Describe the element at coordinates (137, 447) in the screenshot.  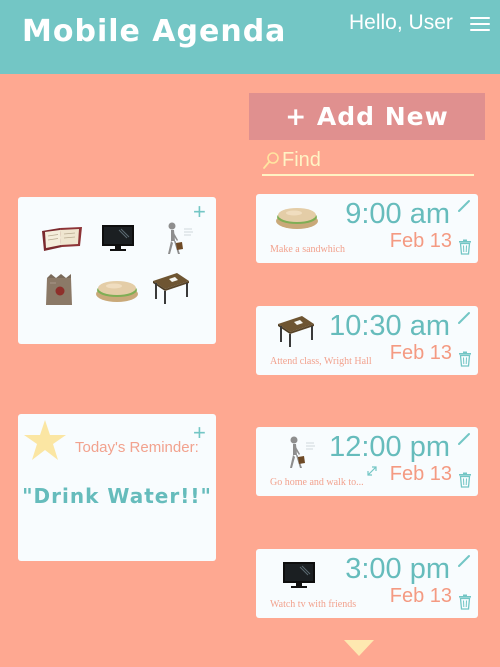
I see `reminder-label: Today's Reminder:` at that location.